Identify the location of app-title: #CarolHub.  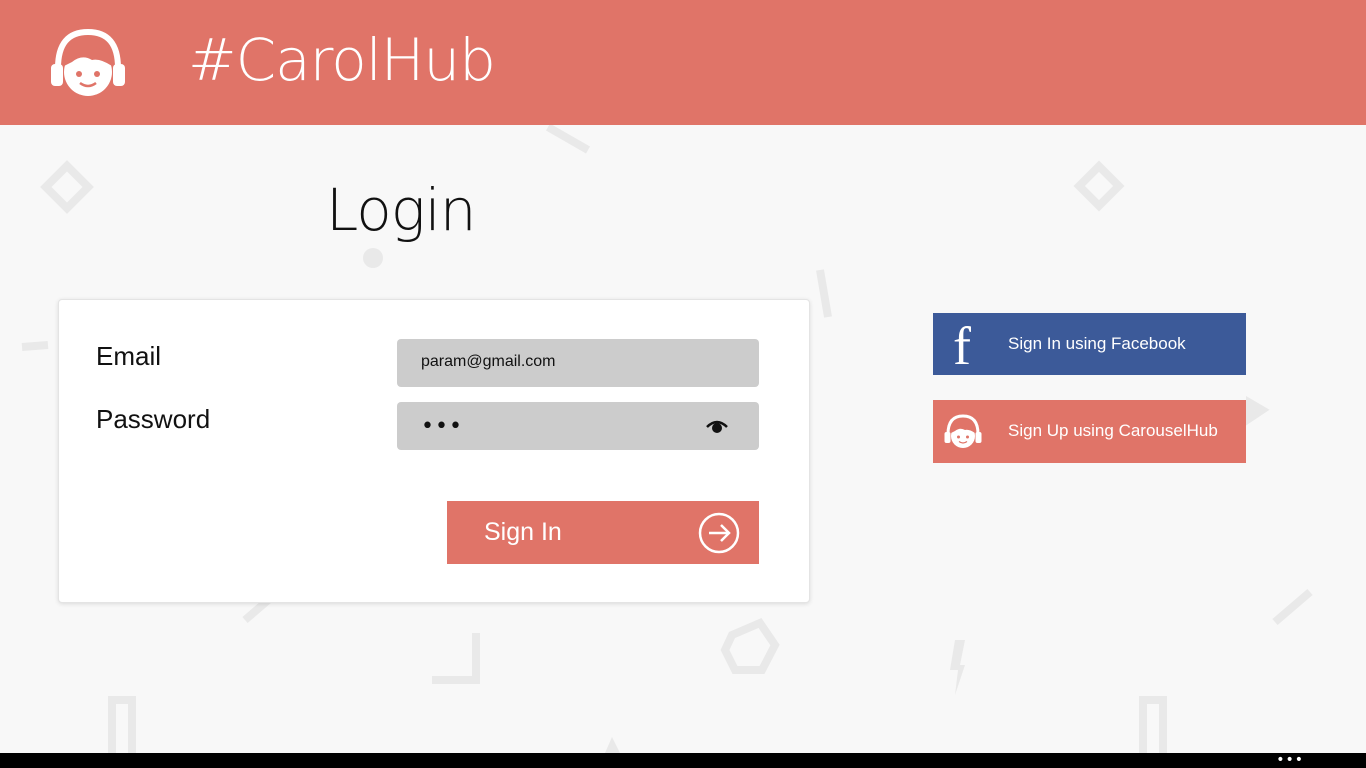
(342, 60).